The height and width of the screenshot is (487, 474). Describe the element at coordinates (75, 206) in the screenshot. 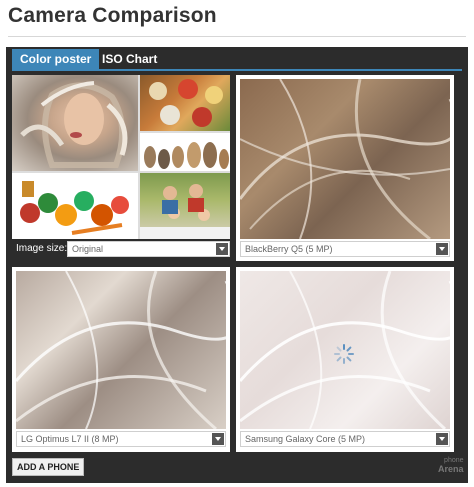

I see `poster-fruit-photo` at that location.